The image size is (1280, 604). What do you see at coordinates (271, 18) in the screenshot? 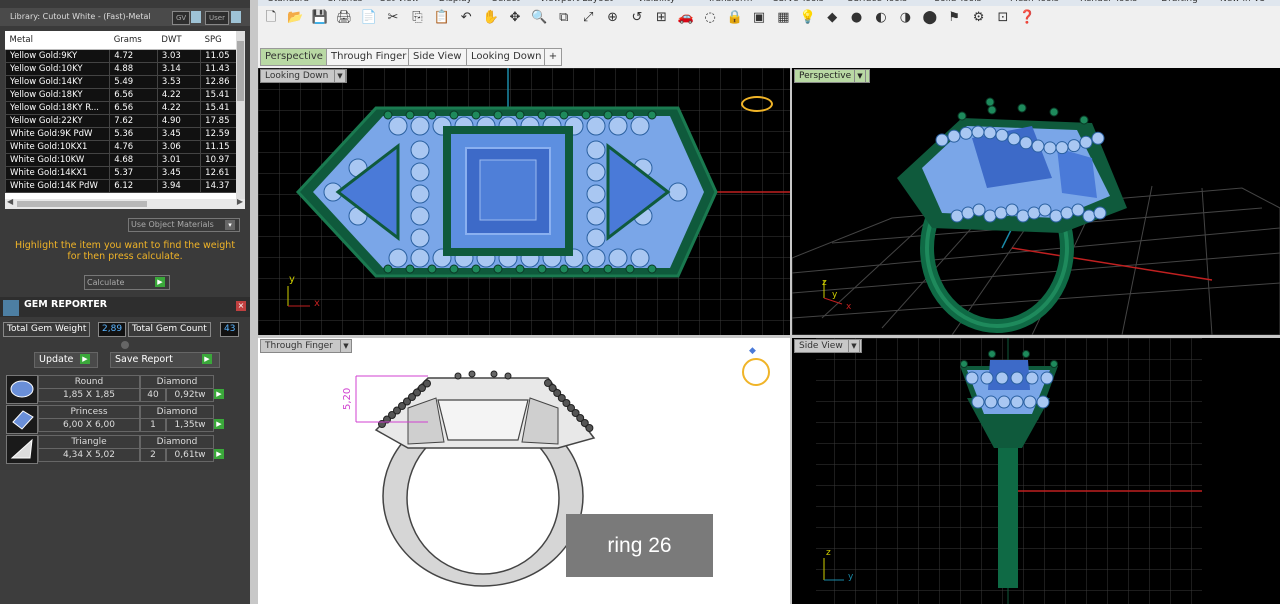
I see `new-icon: 🗋` at bounding box center [271, 18].